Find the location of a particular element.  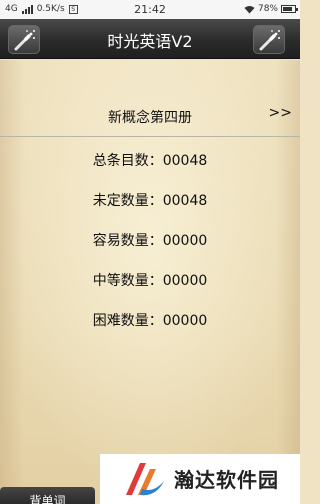

stat-easy: 容易数量：00000 is located at coordinates (150, 241).